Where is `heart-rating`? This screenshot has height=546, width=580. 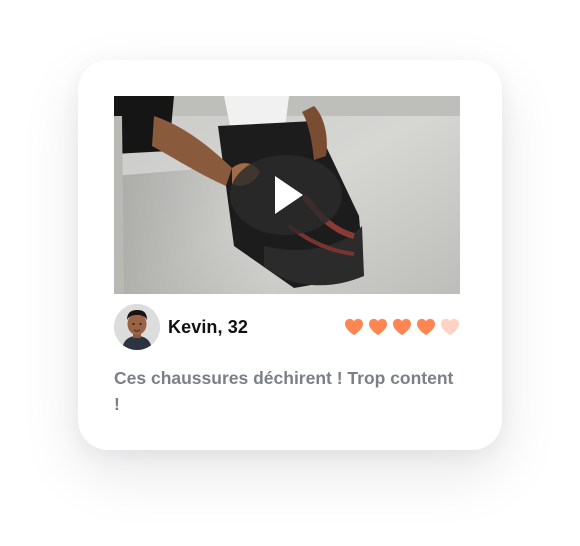 heart-rating is located at coordinates (402, 327).